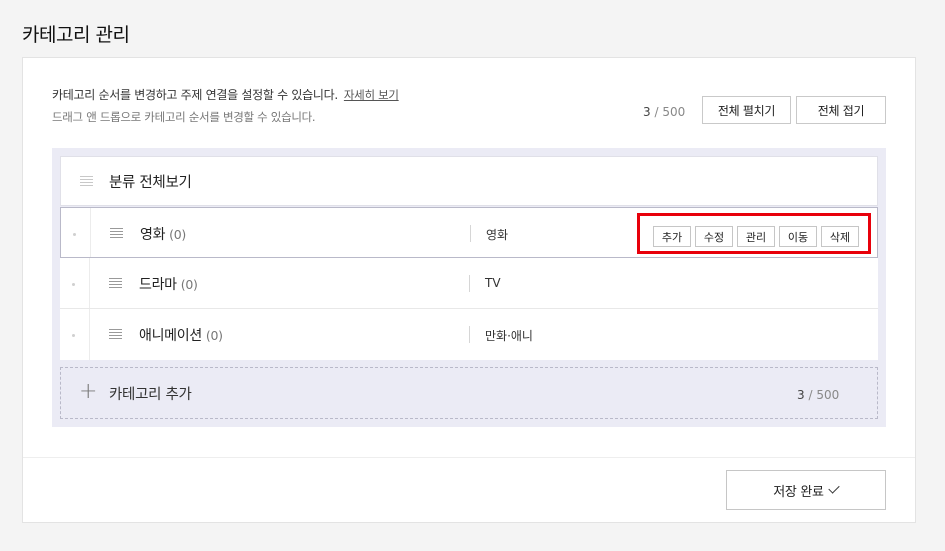 The width and height of the screenshot is (945, 551). Describe the element at coordinates (469, 181) in the screenshot. I see `root-category-row: 분류 전체보기` at that location.